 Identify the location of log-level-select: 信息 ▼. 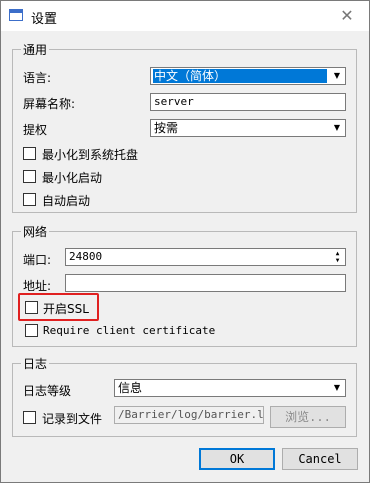
(230, 388).